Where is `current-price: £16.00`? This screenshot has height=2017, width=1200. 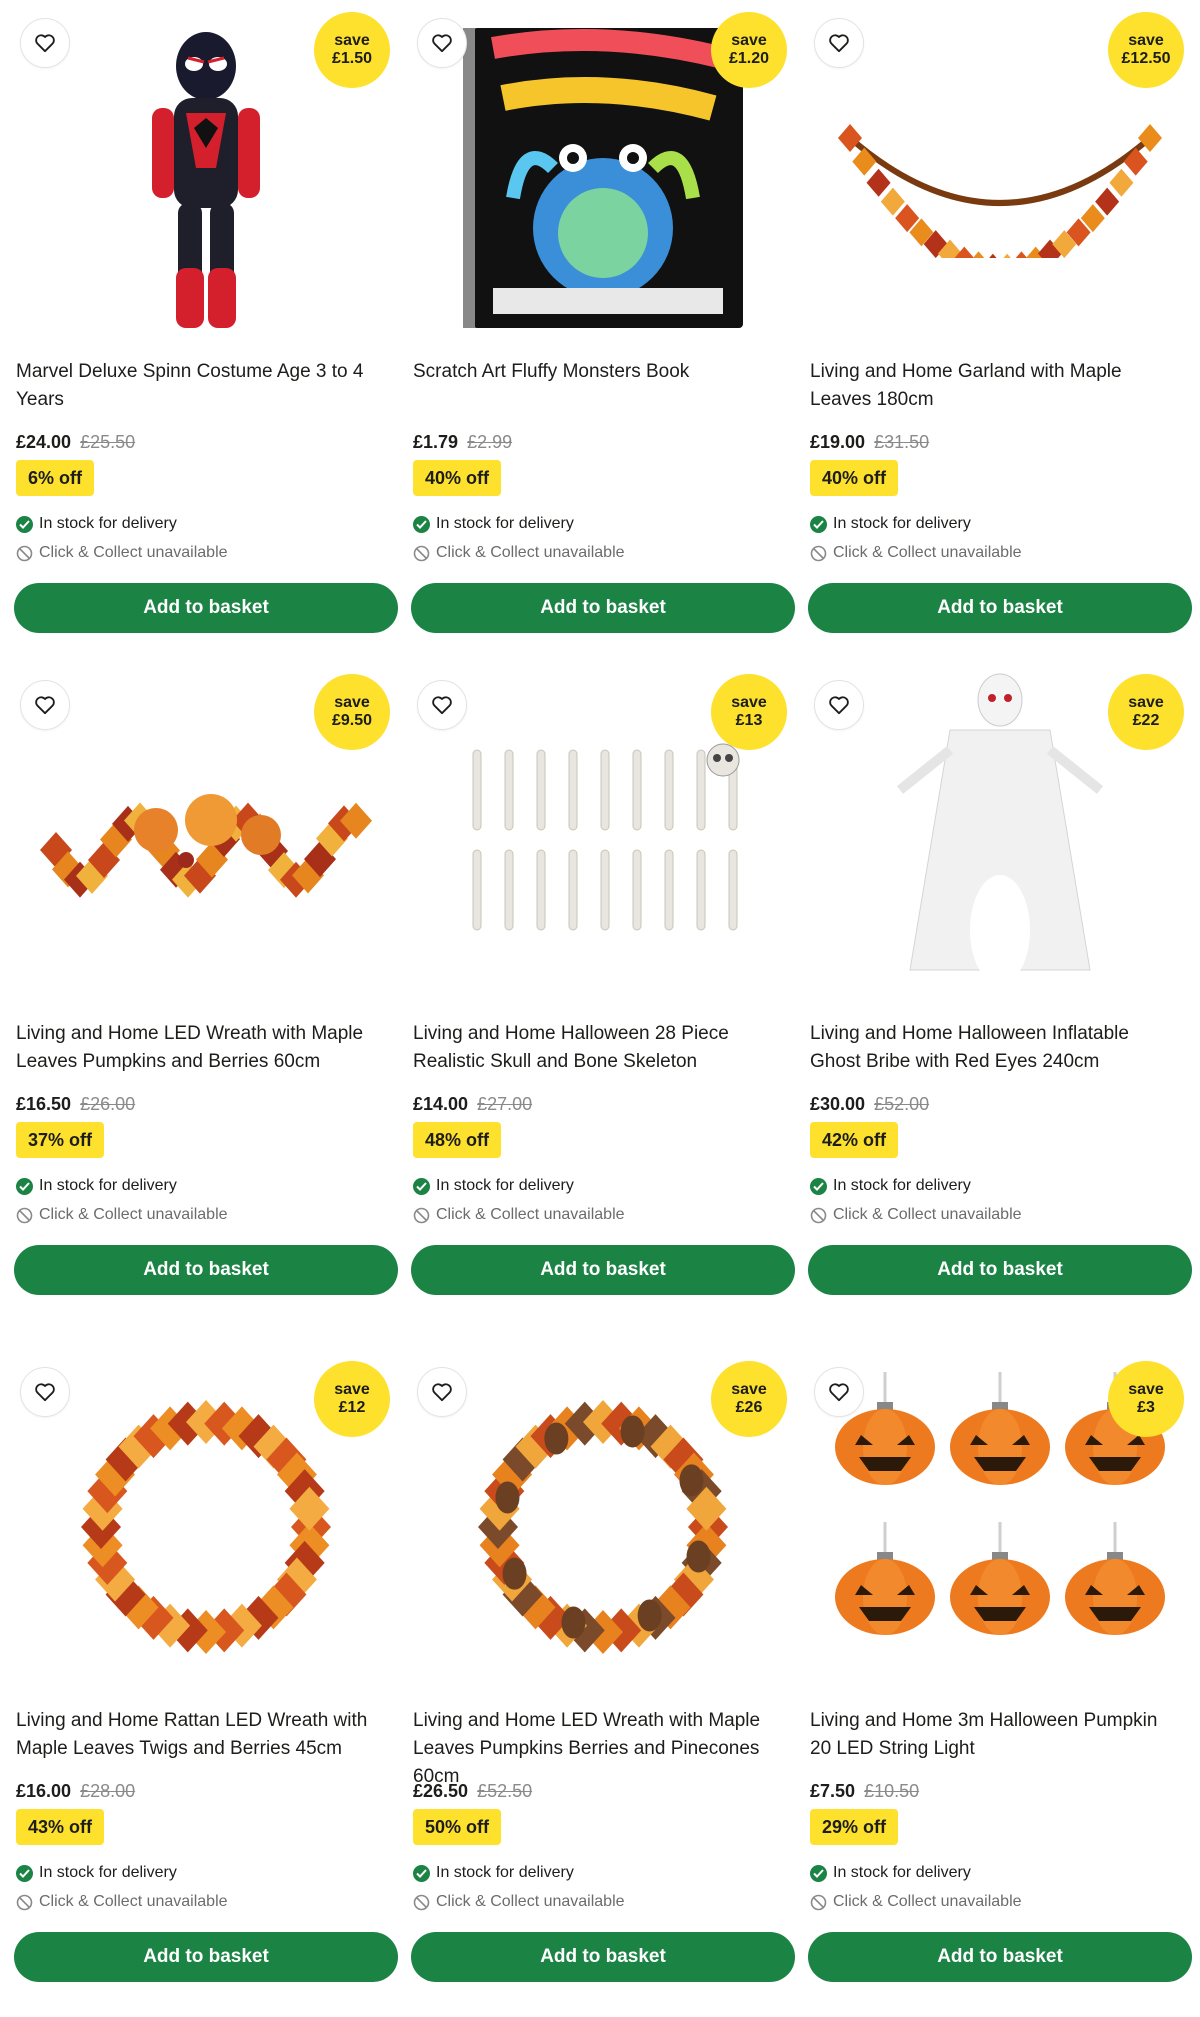
current-price: £16.00 is located at coordinates (44, 1791).